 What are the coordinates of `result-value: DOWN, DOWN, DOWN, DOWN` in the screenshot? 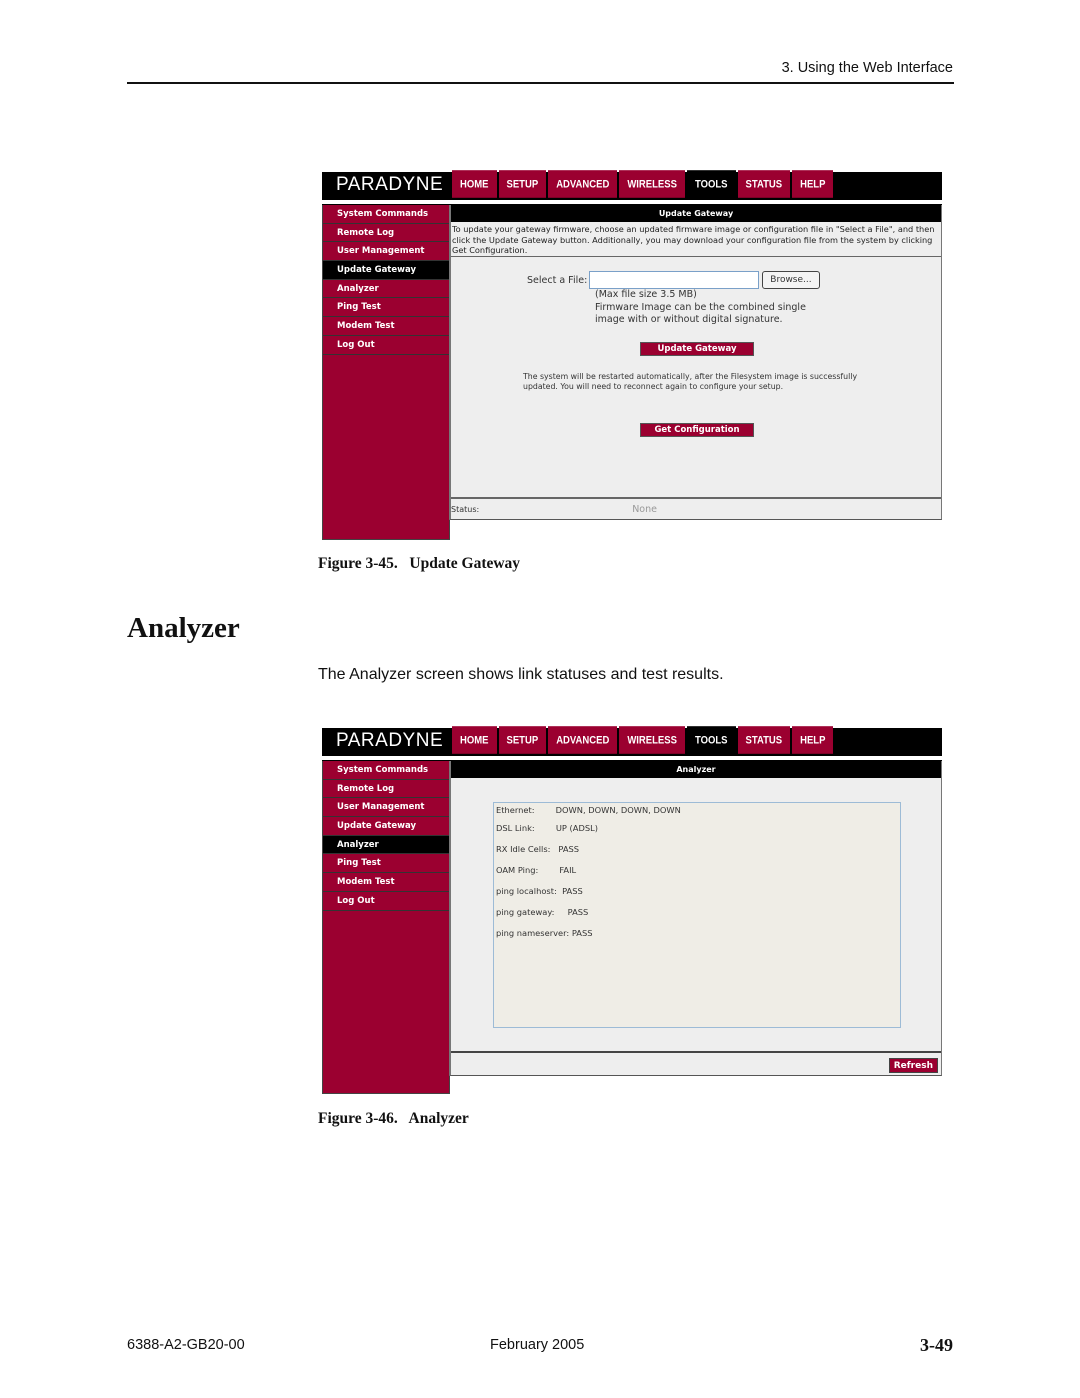 It's located at (618, 810).